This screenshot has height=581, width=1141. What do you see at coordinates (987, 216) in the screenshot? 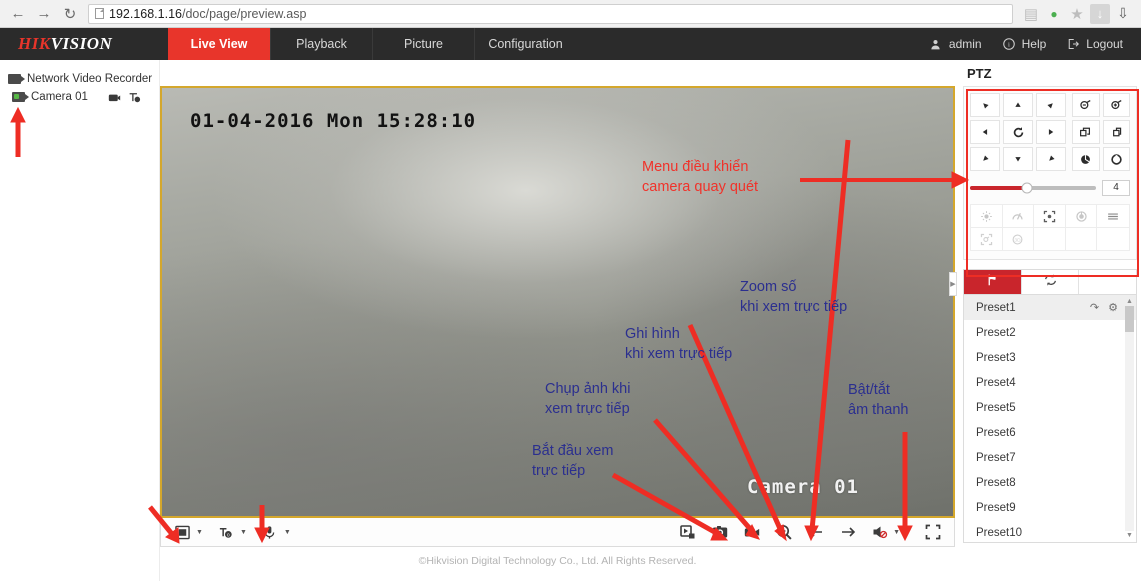
I see `ptz-light-button` at bounding box center [987, 216].